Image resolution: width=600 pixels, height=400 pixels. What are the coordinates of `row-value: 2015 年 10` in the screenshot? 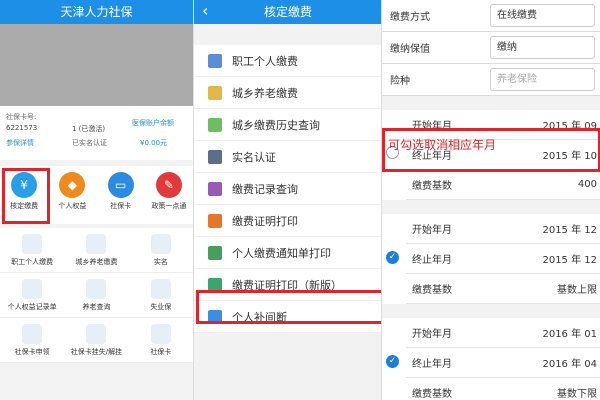 It's located at (569, 156).